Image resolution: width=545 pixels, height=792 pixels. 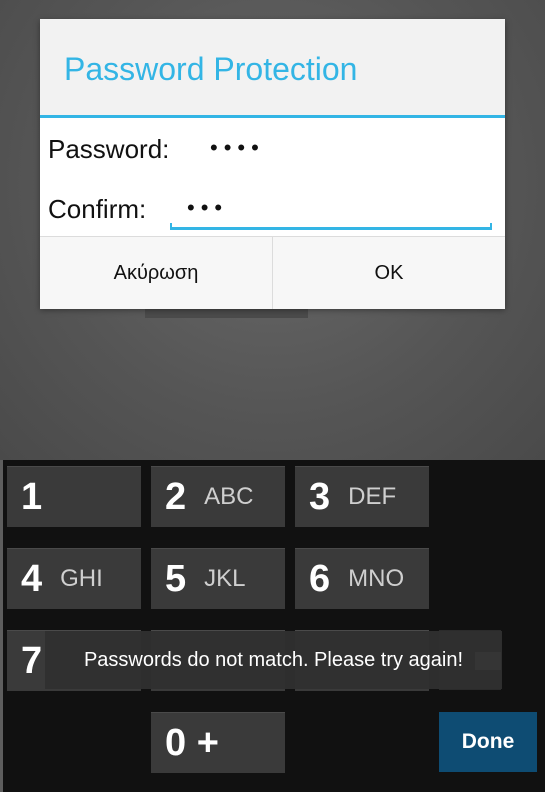 What do you see at coordinates (176, 496) in the screenshot?
I see `key-number: 2` at bounding box center [176, 496].